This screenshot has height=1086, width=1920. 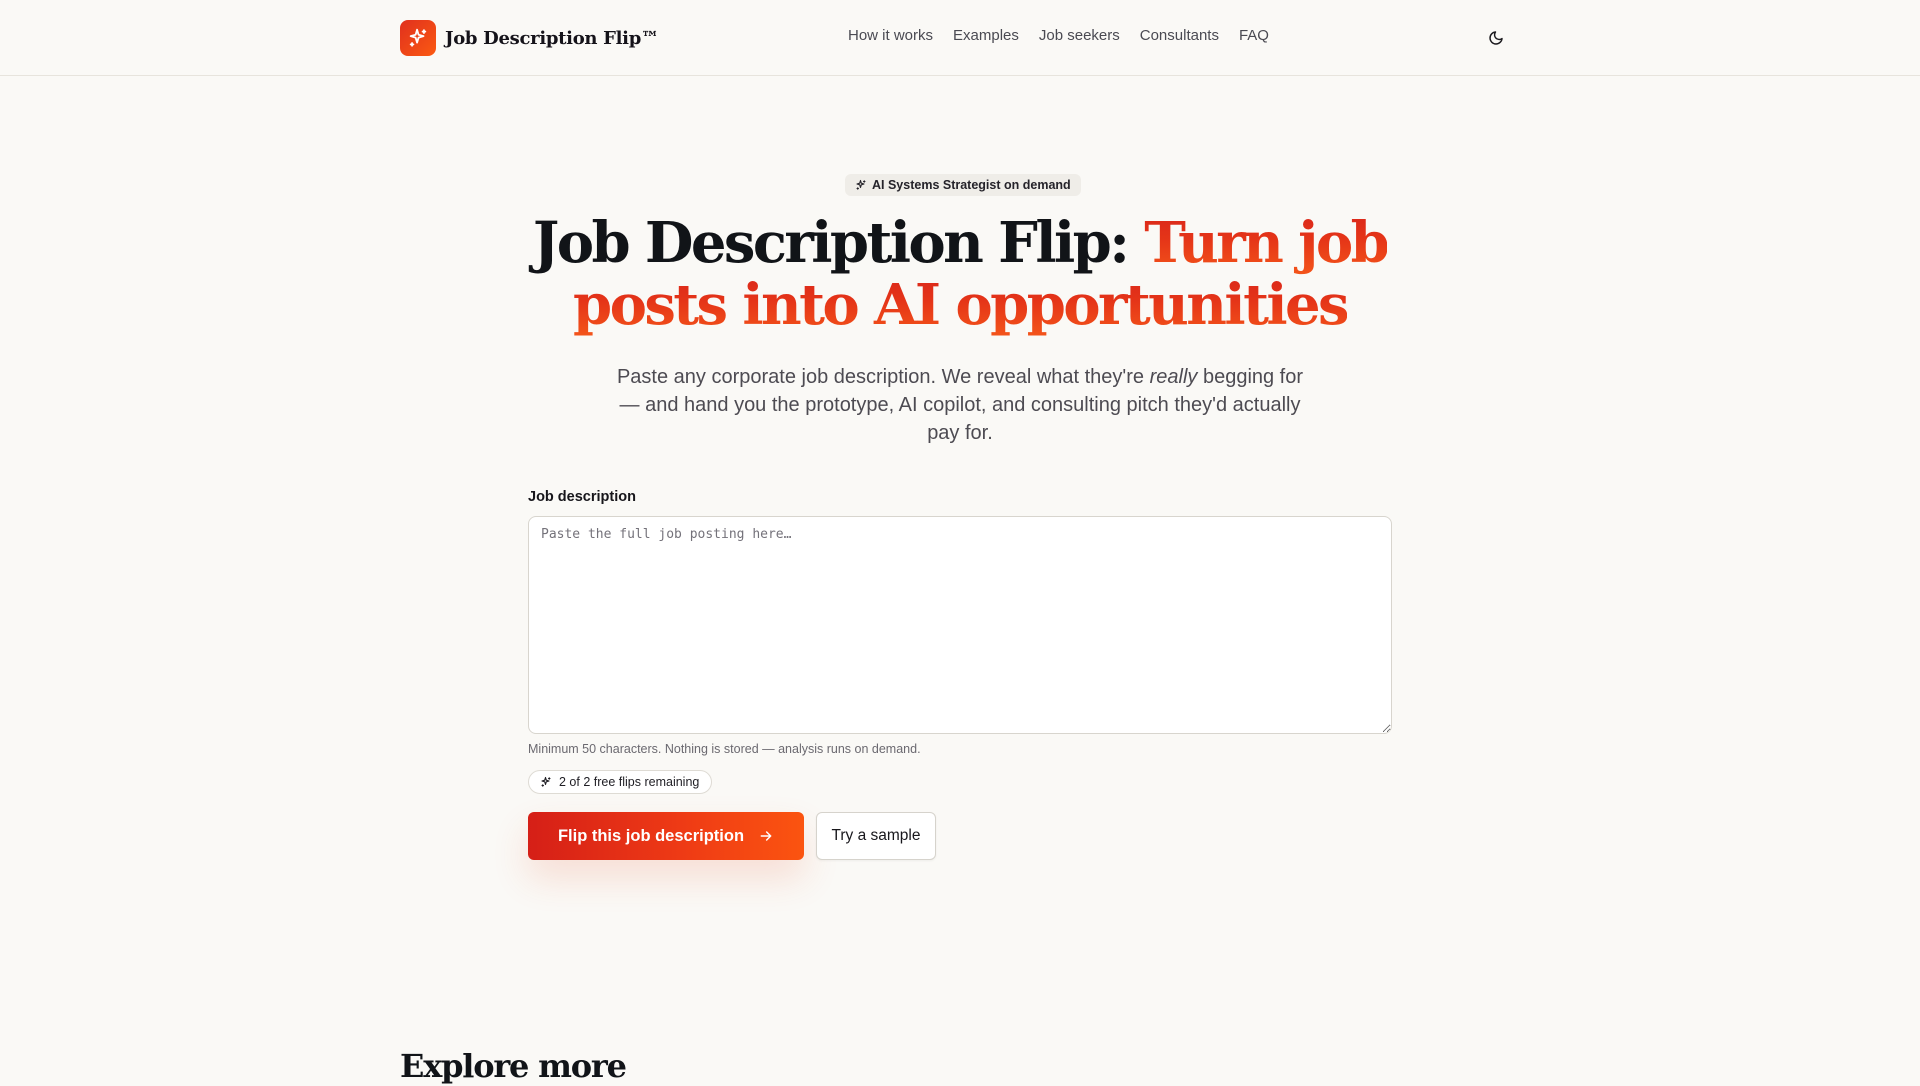 What do you see at coordinates (1173, 377) in the screenshot?
I see `subtitle-emphasis: really` at bounding box center [1173, 377].